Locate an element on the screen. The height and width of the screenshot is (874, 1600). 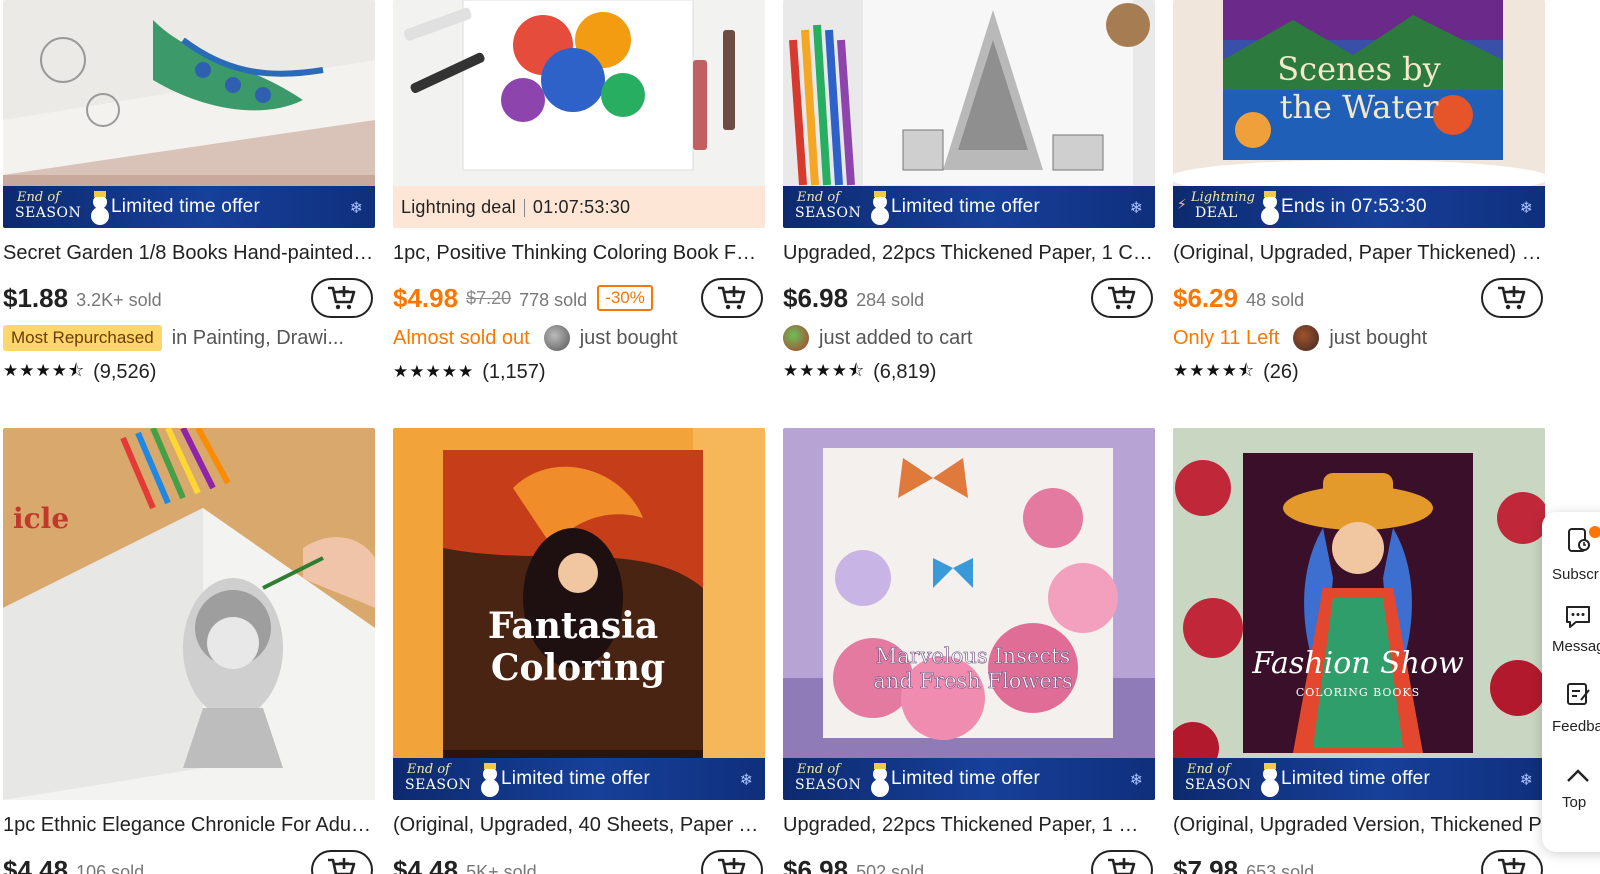
feedback-button: Feedba is located at coordinates (1571, 713).